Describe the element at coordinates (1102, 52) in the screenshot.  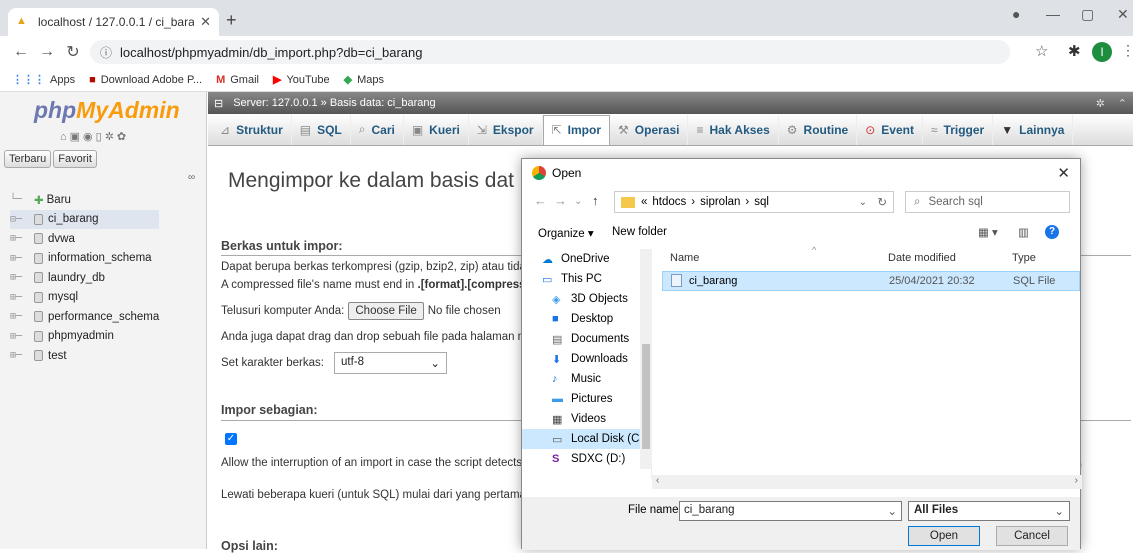
I see `profile-avatar: I` at that location.